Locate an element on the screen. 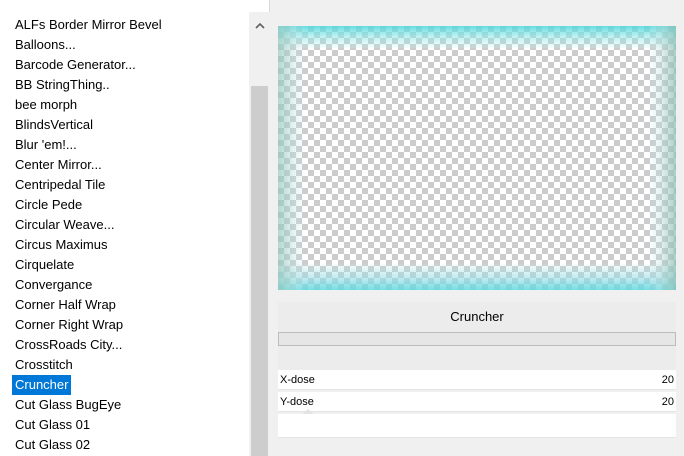  param-label: X-dose is located at coordinates (297, 379).